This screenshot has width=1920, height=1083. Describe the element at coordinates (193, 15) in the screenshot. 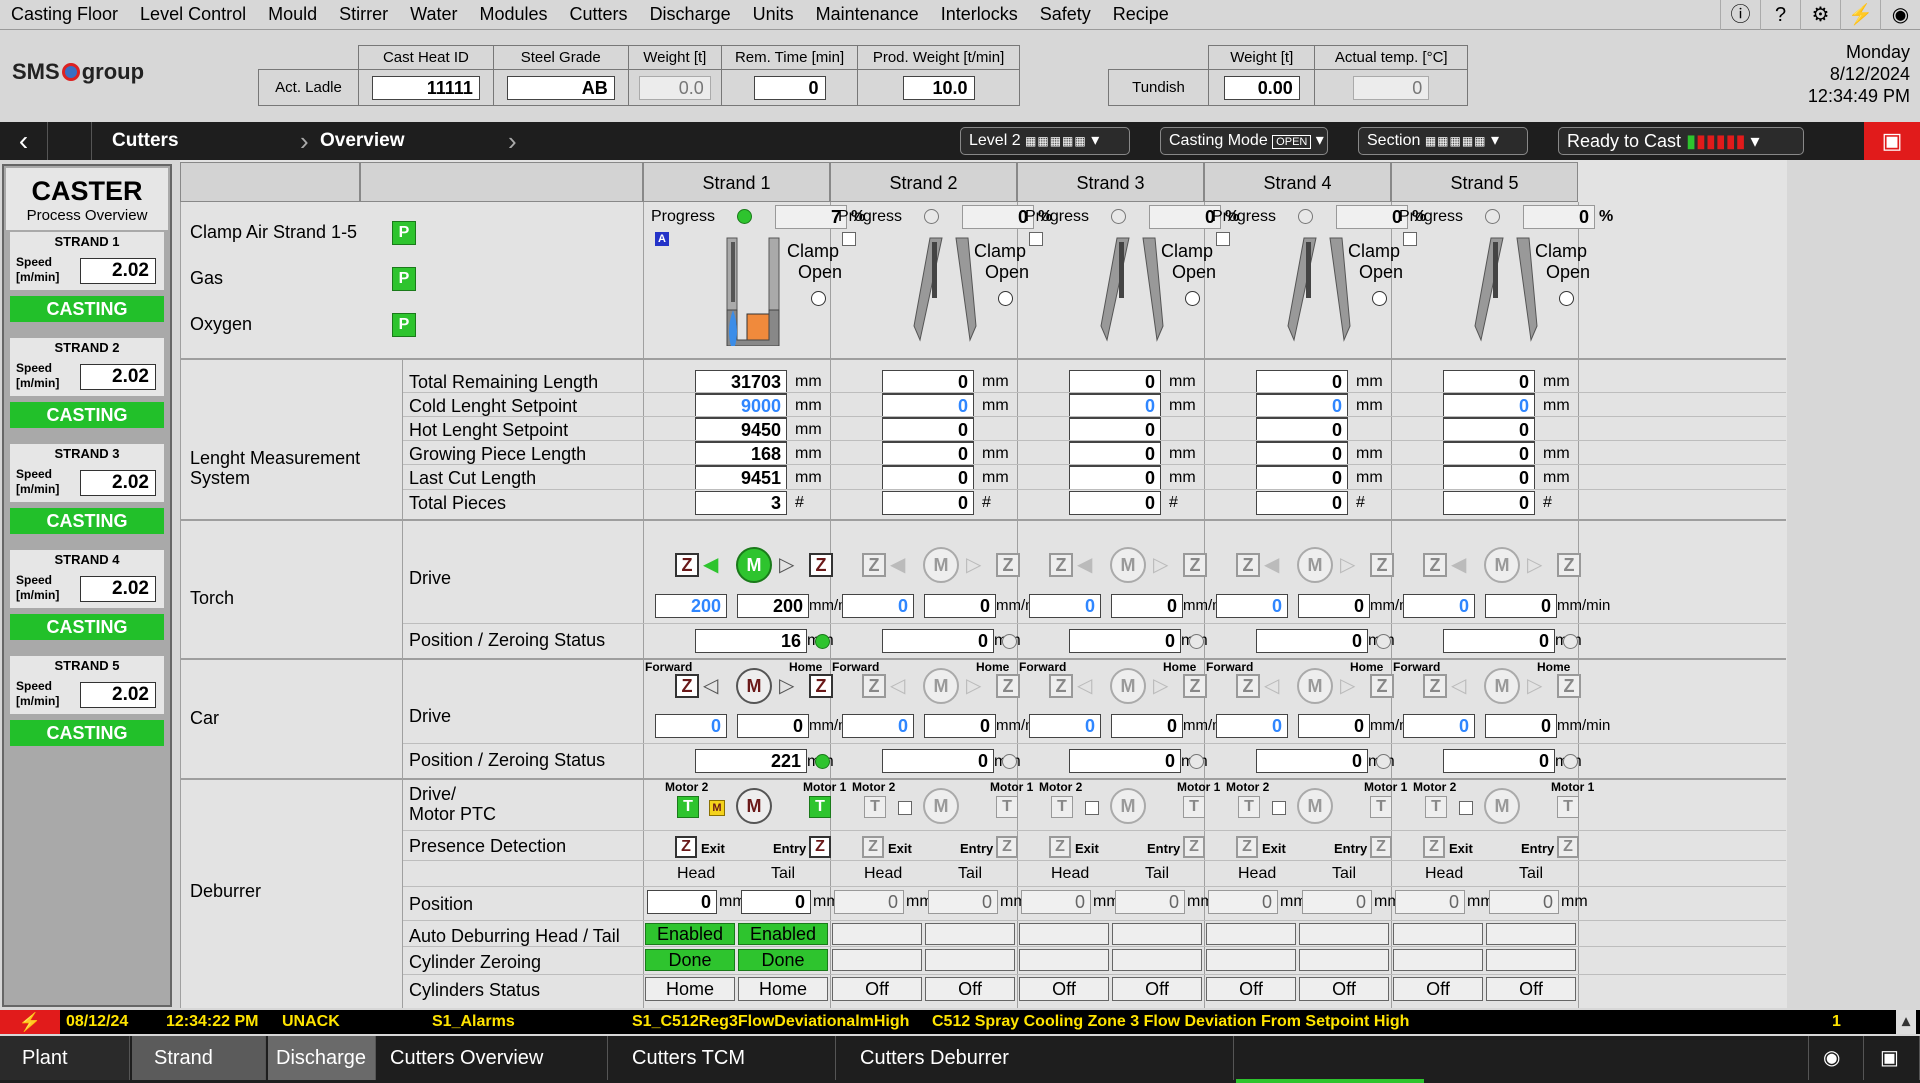

I see `menu-level-control: Level Control` at that location.